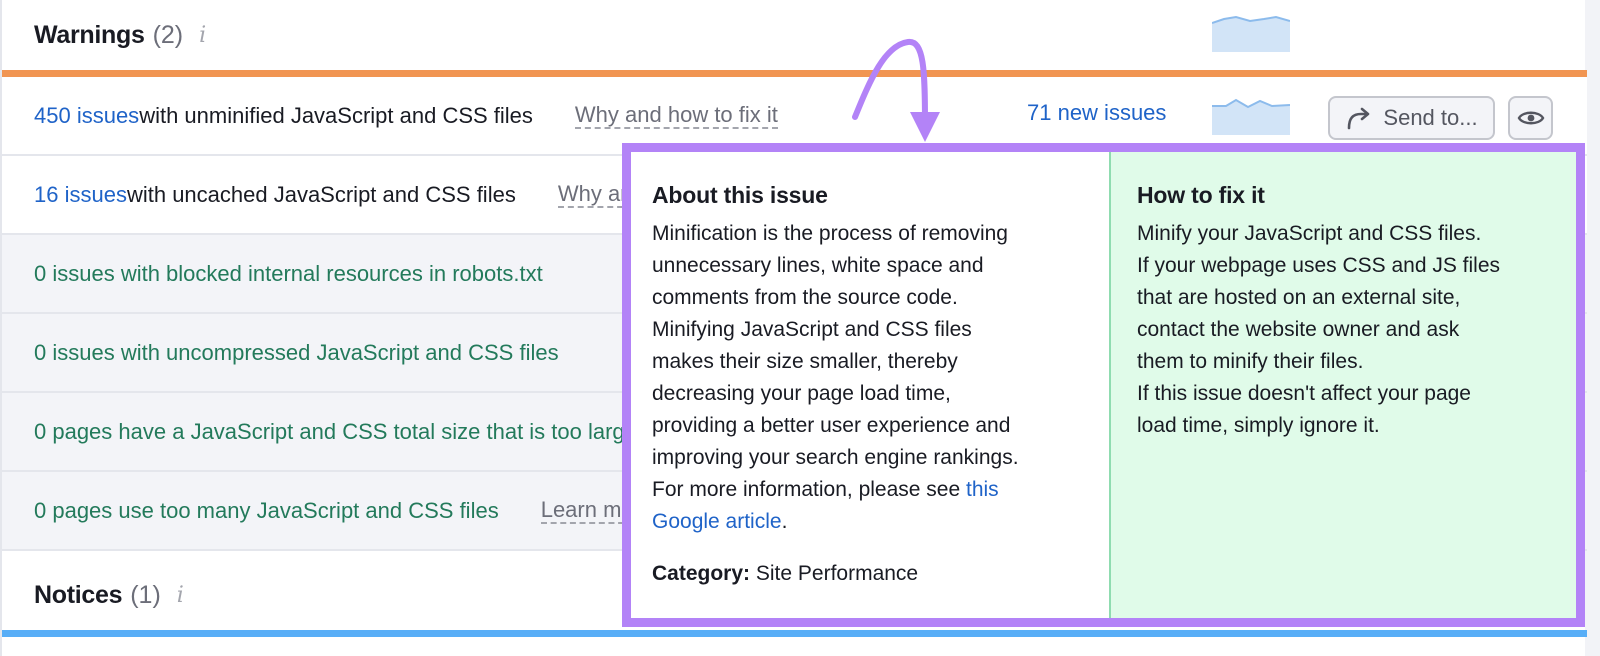  I want to click on notices-count: (1), so click(145, 594).